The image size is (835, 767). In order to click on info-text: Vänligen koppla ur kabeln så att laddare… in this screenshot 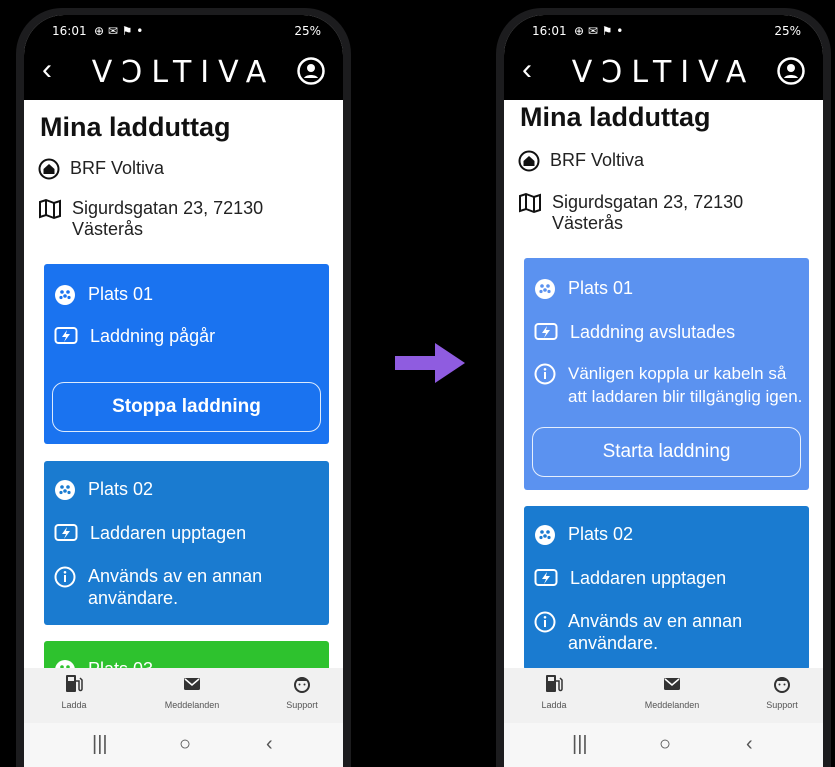, I will do `click(685, 385)`.